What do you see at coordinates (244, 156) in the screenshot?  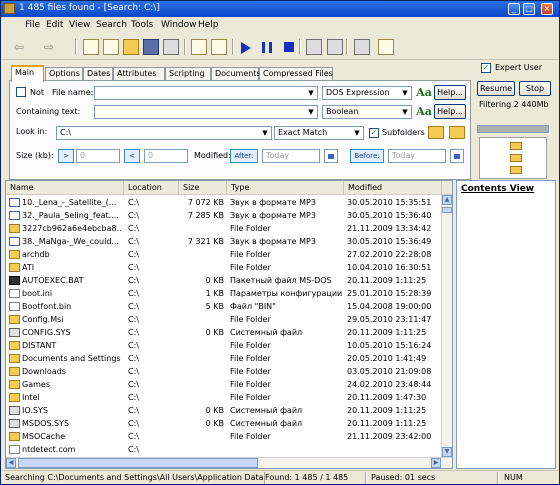 I see `after-button: After:` at bounding box center [244, 156].